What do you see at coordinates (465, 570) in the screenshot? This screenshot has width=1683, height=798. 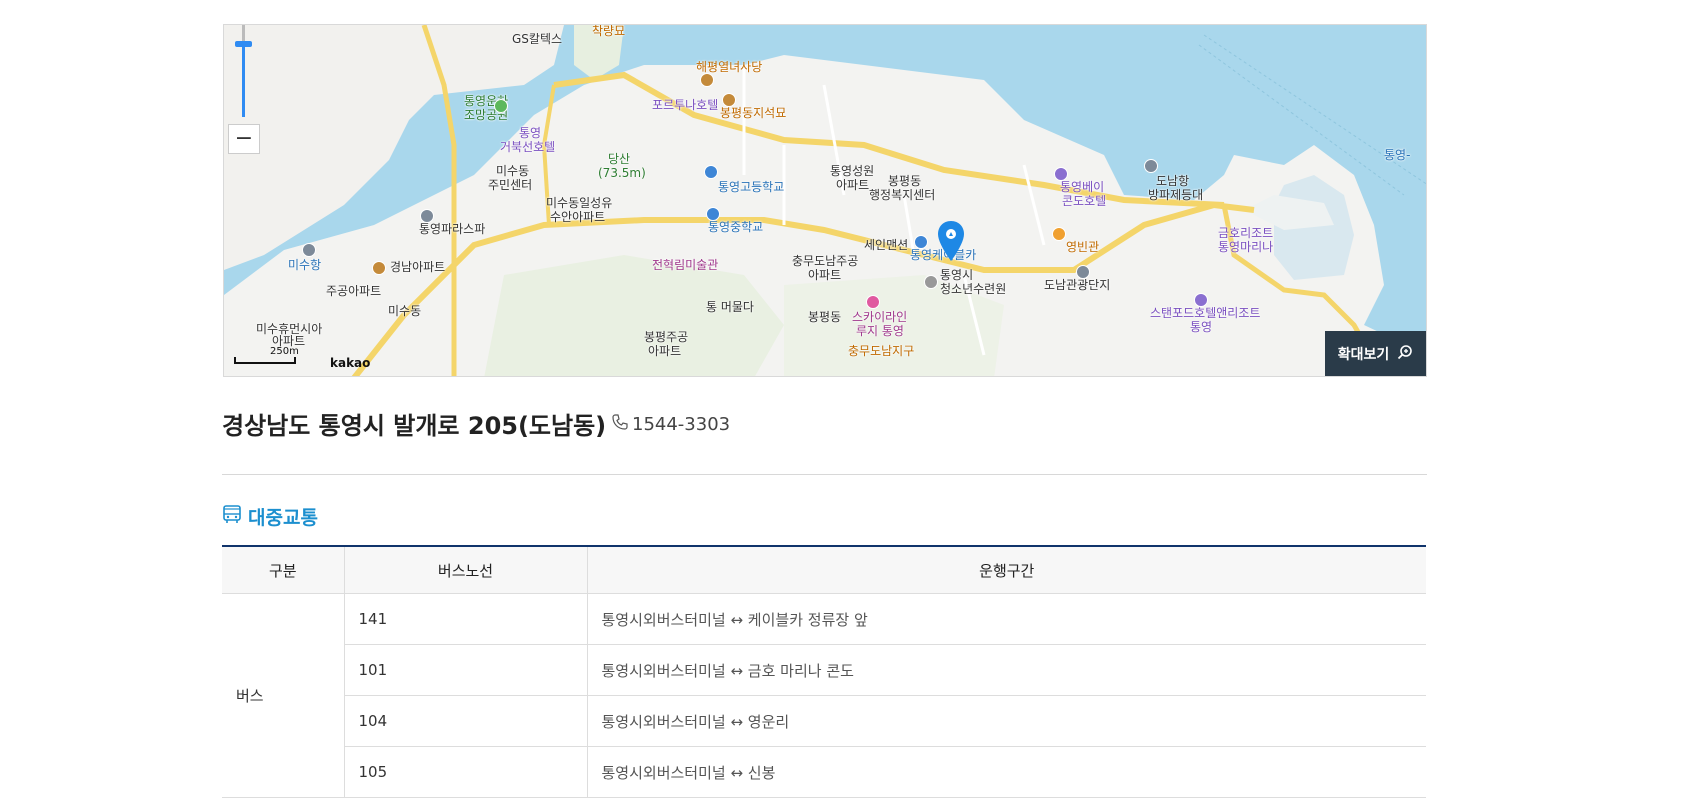 I see `header-route: 버스노선` at bounding box center [465, 570].